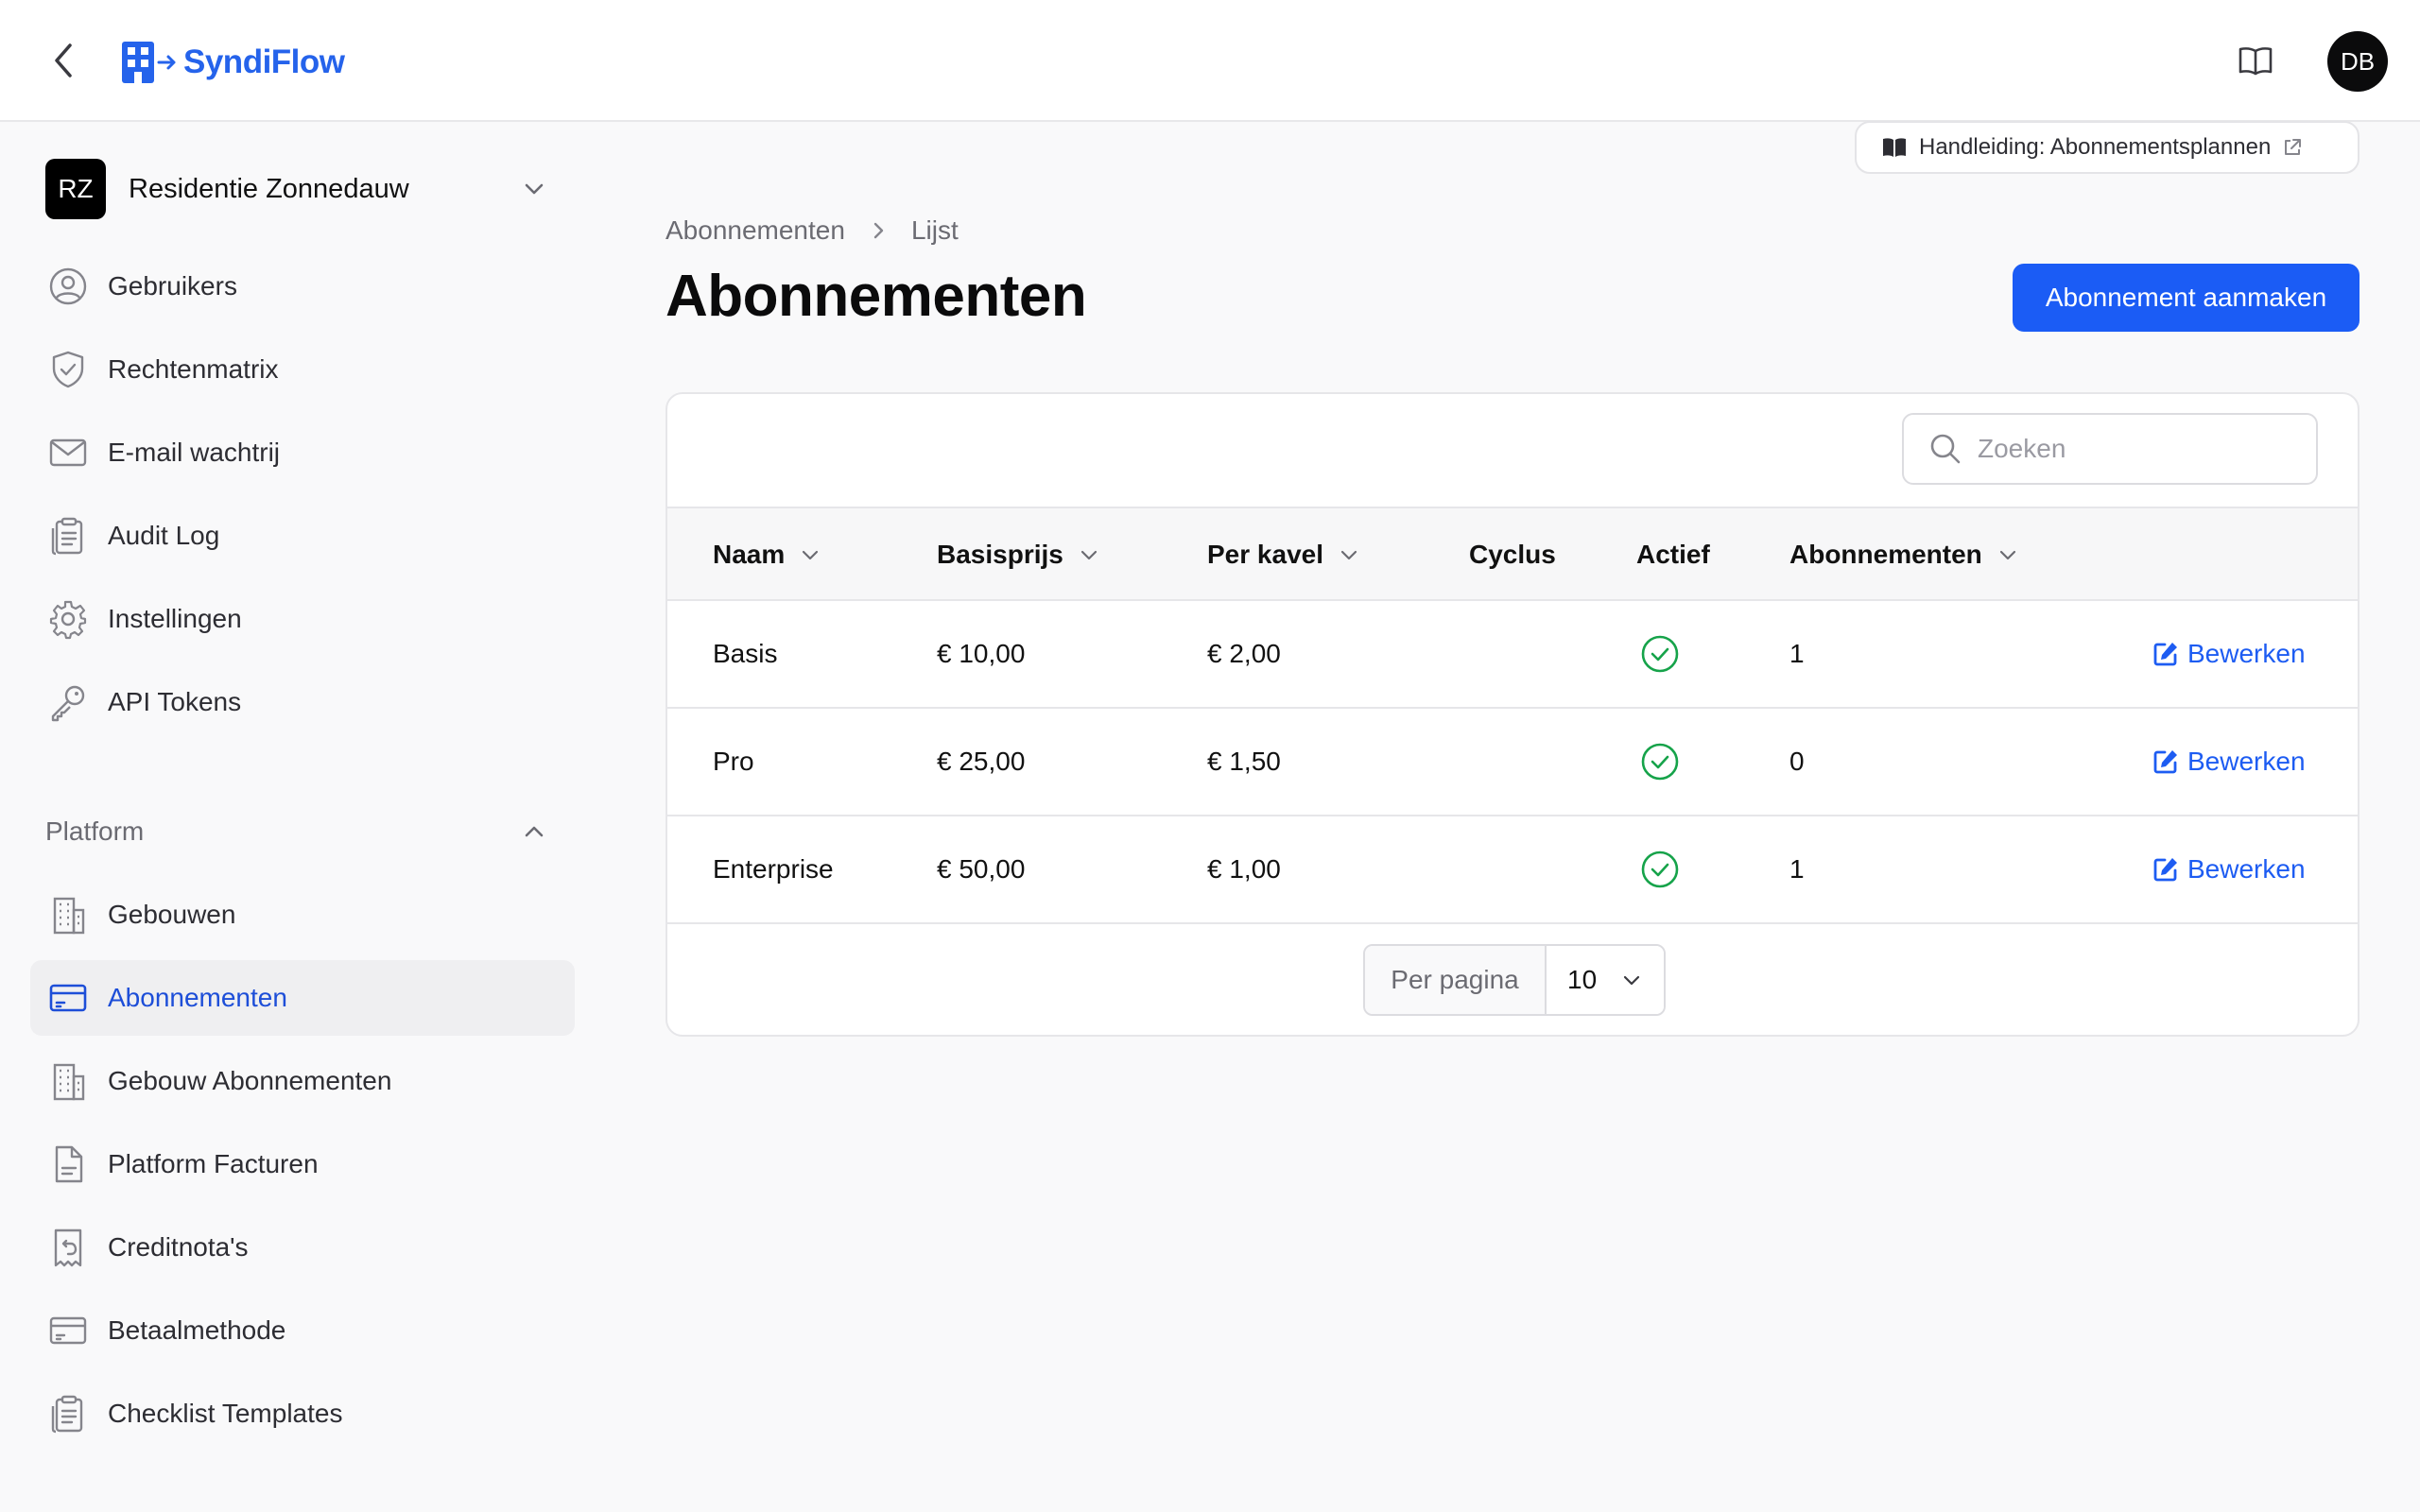 The image size is (2420, 1512). I want to click on sidebar-item-label: Instellingen, so click(175, 618).